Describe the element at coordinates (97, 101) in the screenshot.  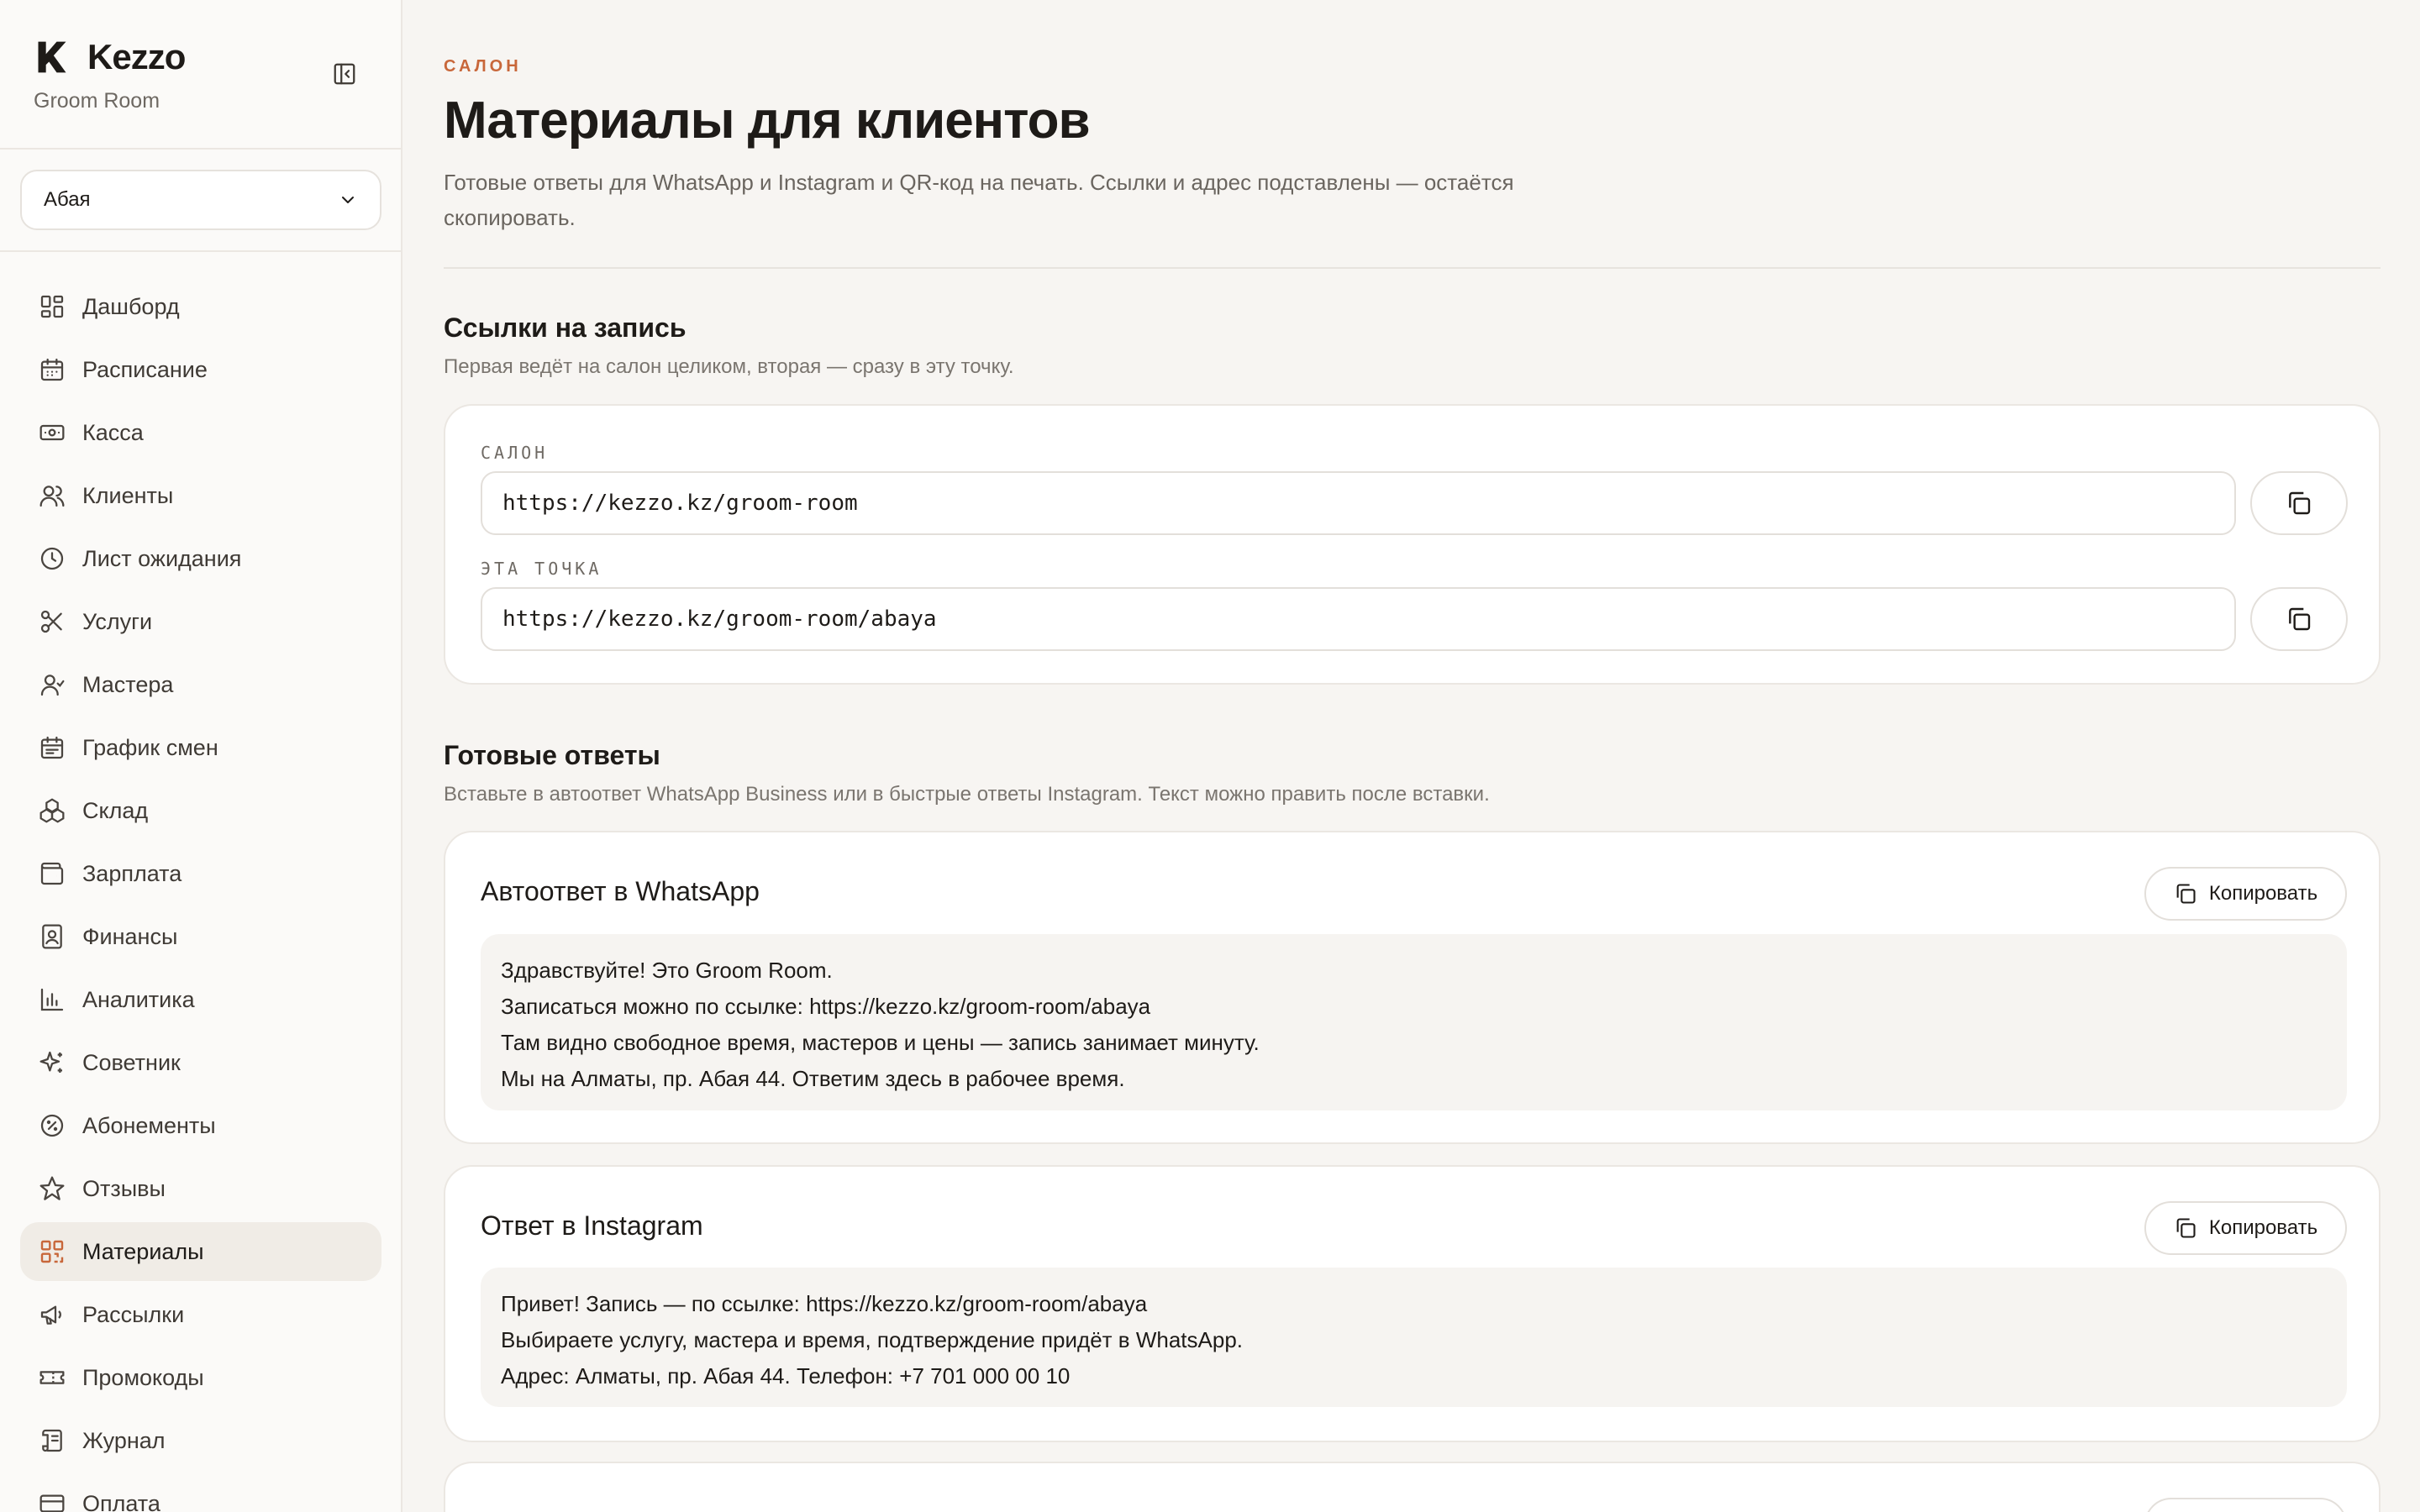
I see `salon-name: Groom Room` at that location.